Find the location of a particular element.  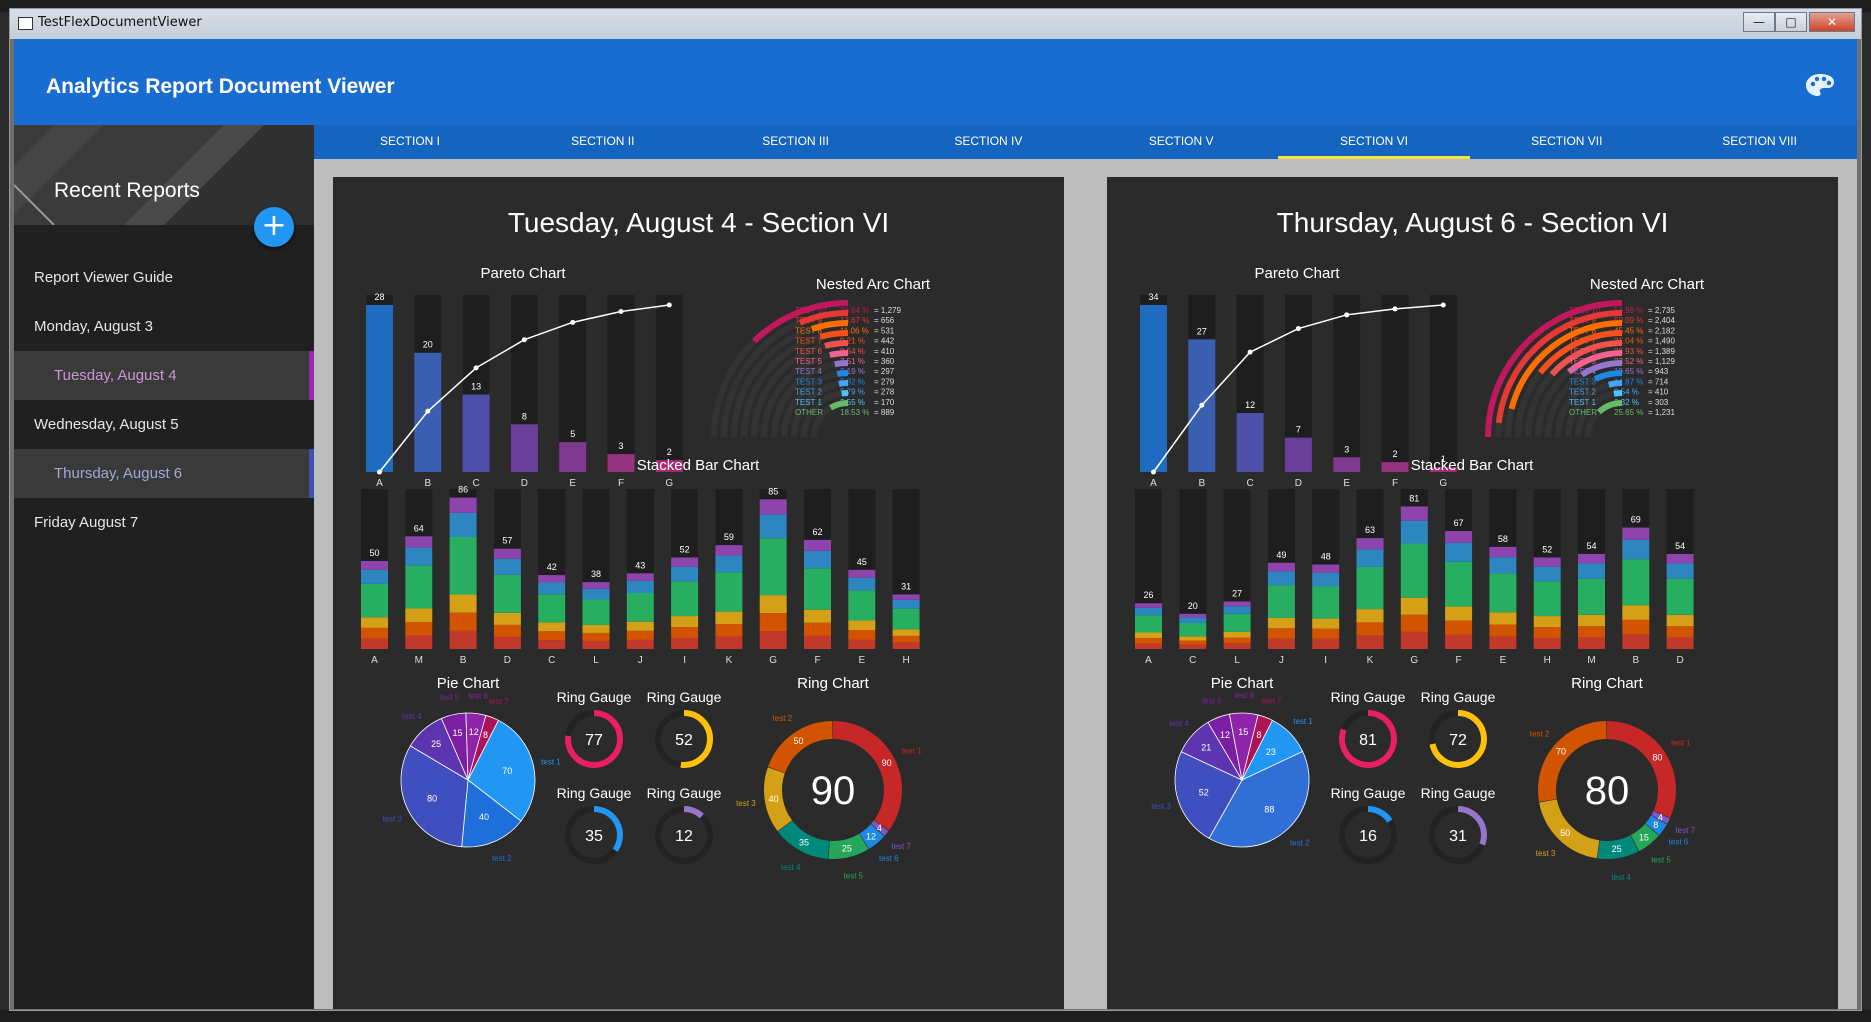

tab-section-2: SECTION II is located at coordinates (603, 142).